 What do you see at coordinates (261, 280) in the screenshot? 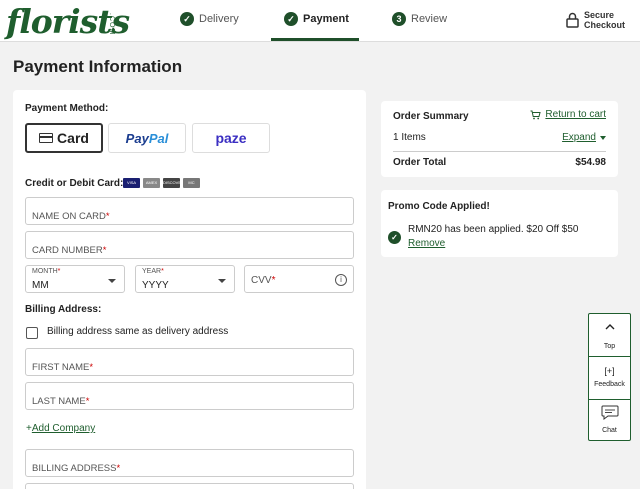
I see `cvv-placeholder: CVV` at bounding box center [261, 280].